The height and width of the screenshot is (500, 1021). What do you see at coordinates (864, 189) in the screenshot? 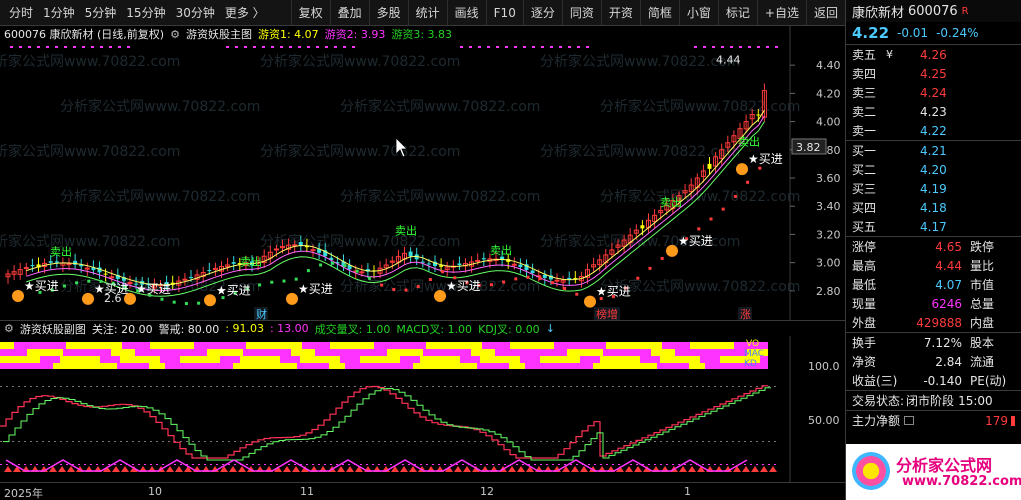
I see `bid-label: 买三` at bounding box center [864, 189].